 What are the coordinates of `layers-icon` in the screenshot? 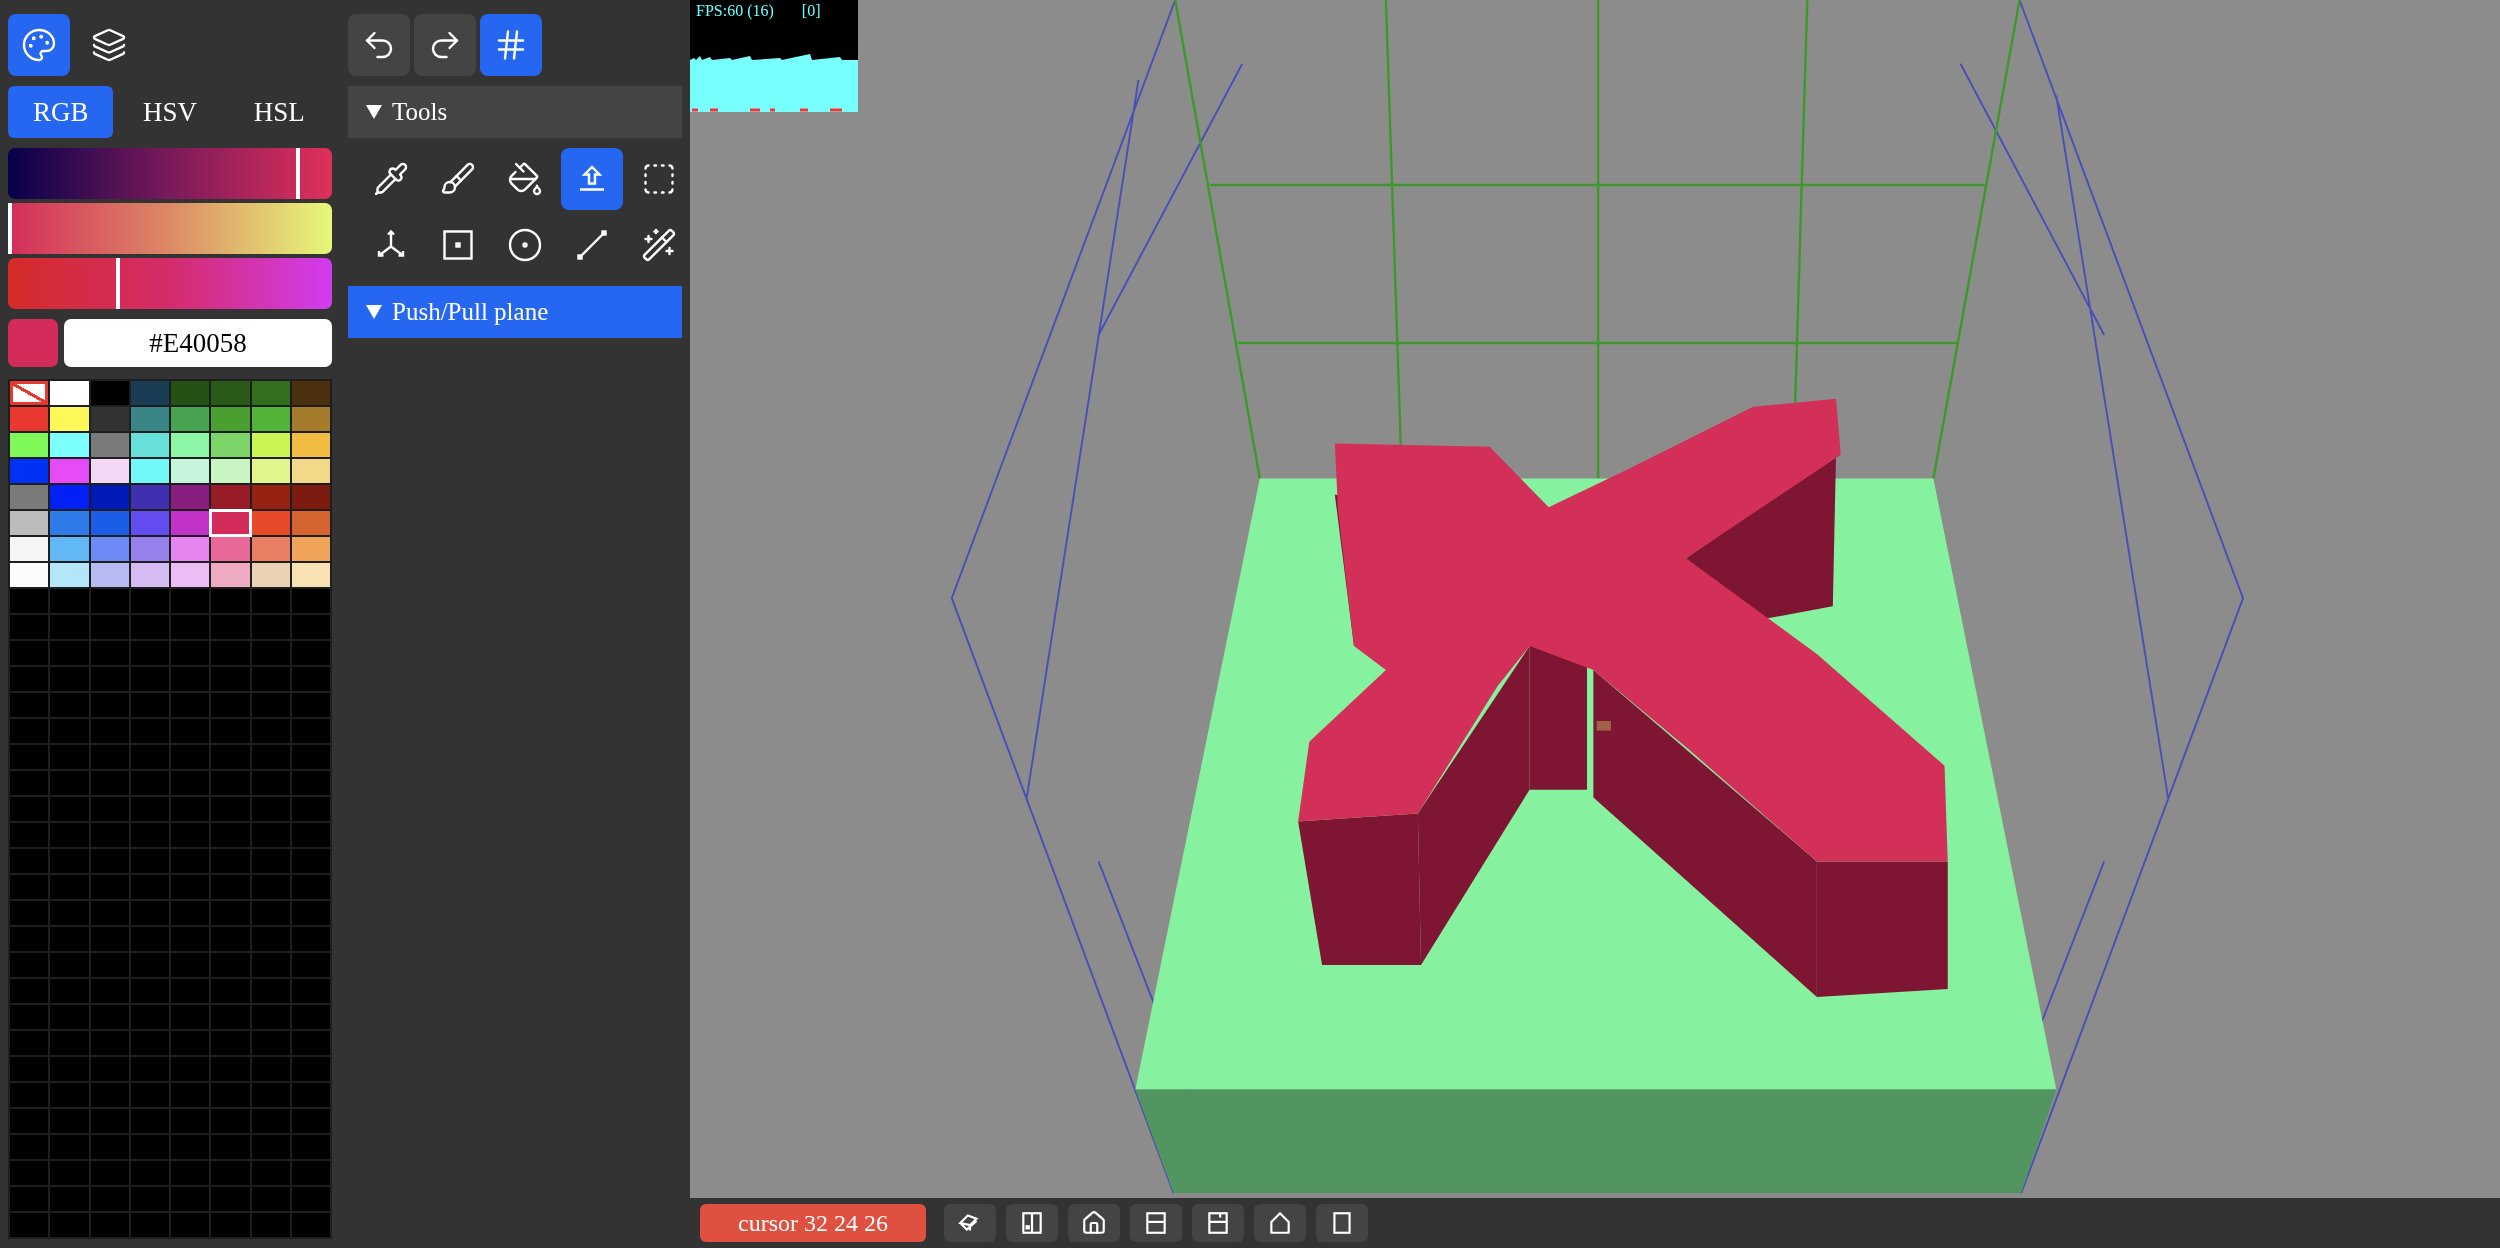 It's located at (109, 45).